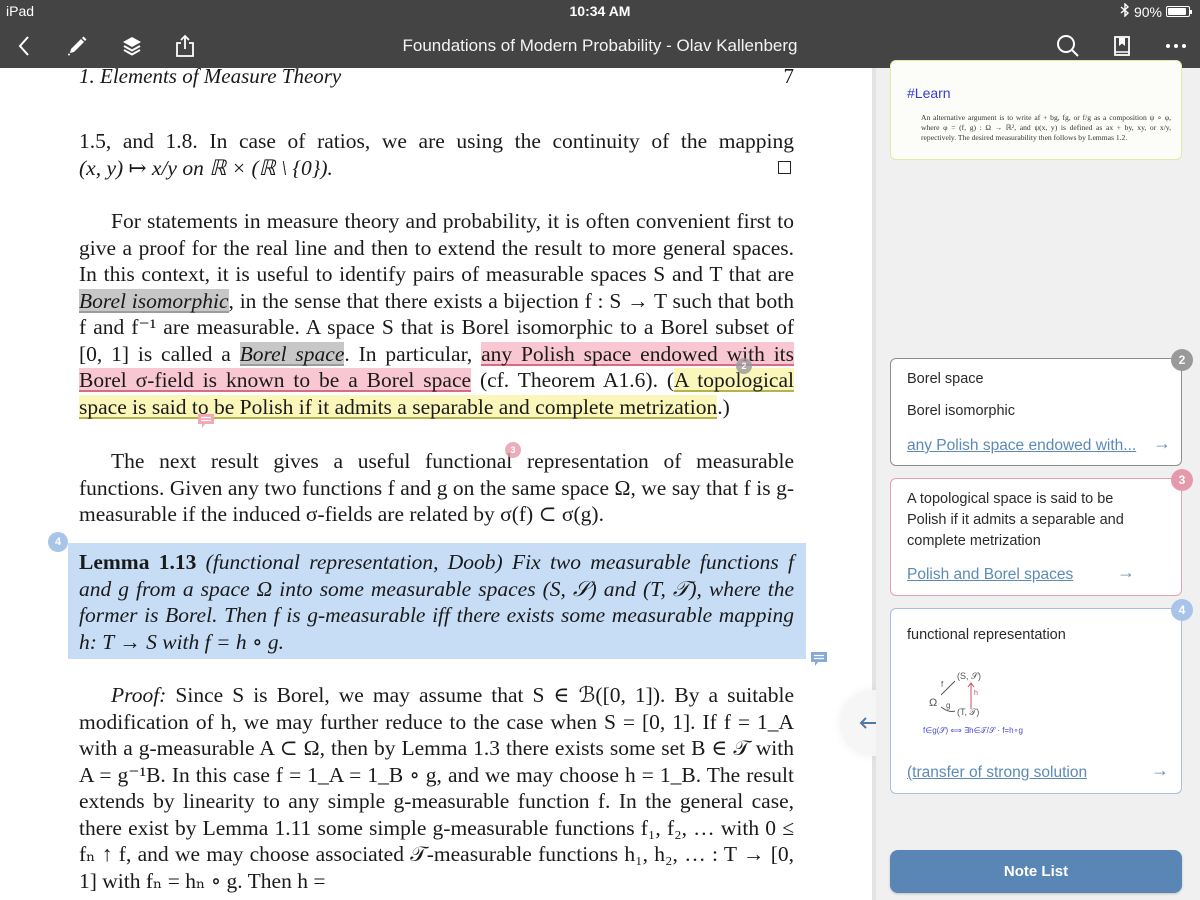  I want to click on lemma-label: Lemma 1.13, so click(138, 562).